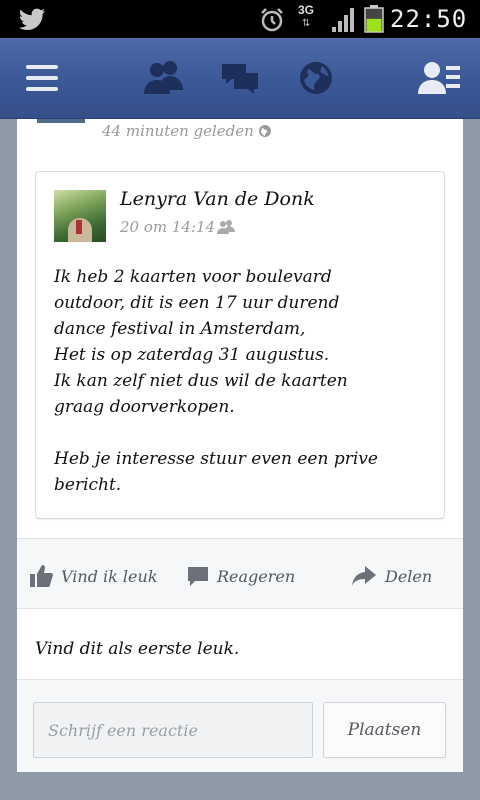  I want to click on battery-icon, so click(374, 21).